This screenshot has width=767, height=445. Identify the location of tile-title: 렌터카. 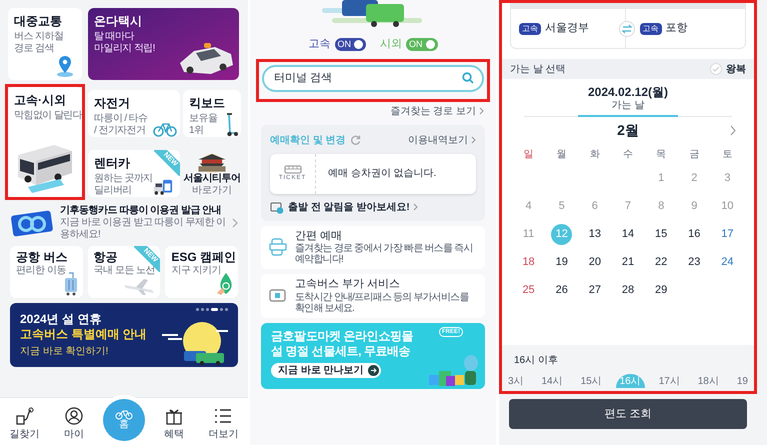
(112, 163).